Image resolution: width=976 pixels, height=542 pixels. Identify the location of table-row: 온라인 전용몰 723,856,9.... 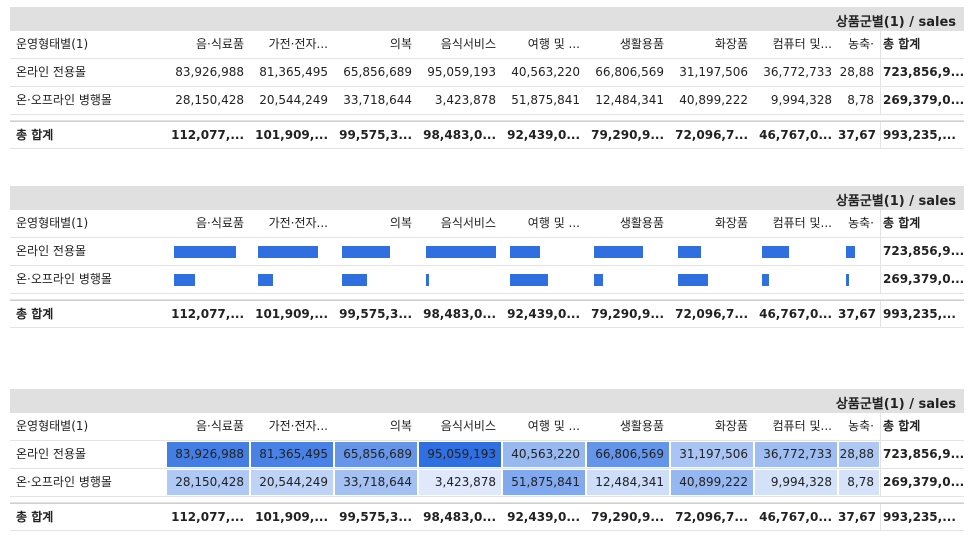
(487, 252).